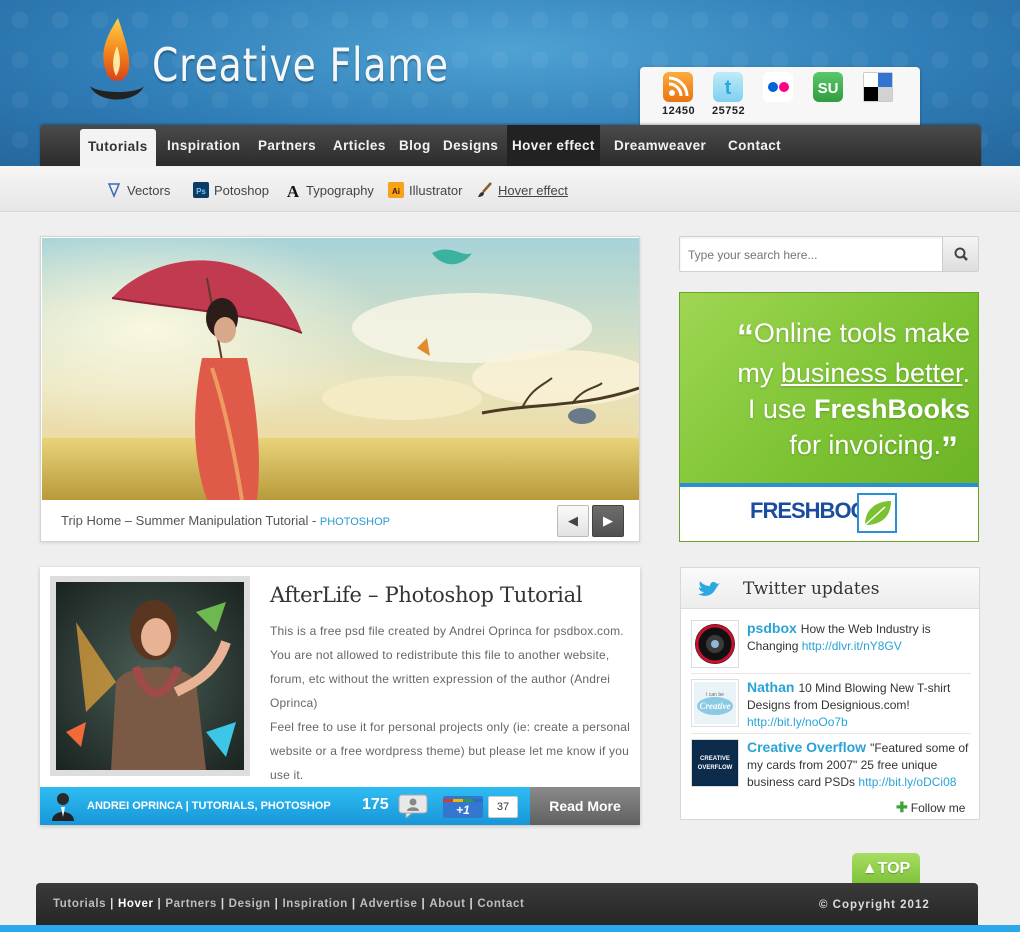  What do you see at coordinates (413, 807) in the screenshot?
I see `comment-bubble-icon` at bounding box center [413, 807].